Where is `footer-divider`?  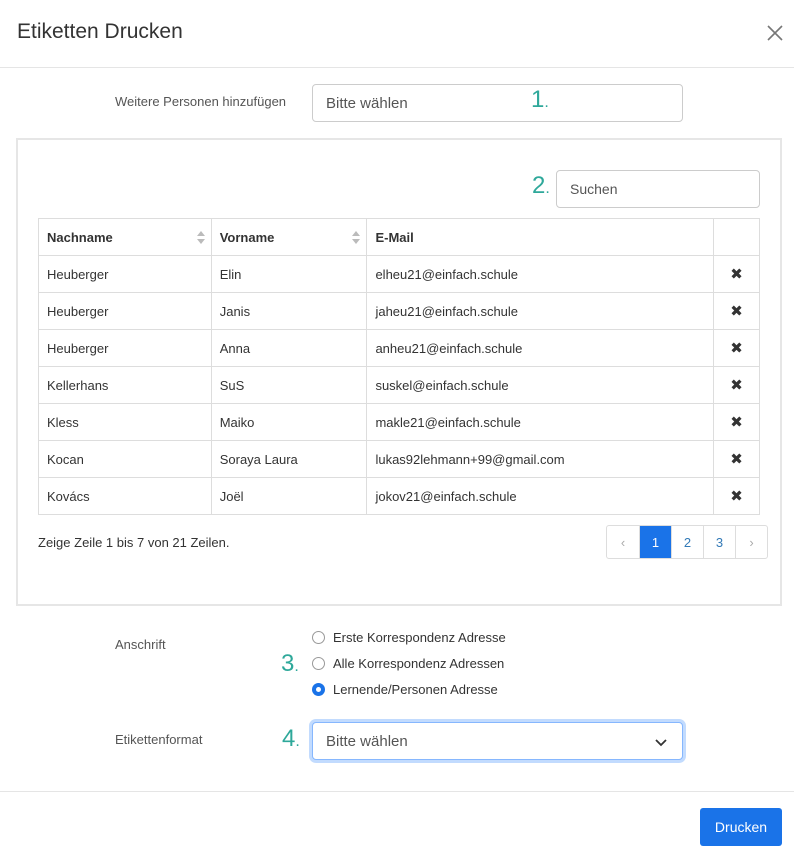
footer-divider is located at coordinates (397, 791).